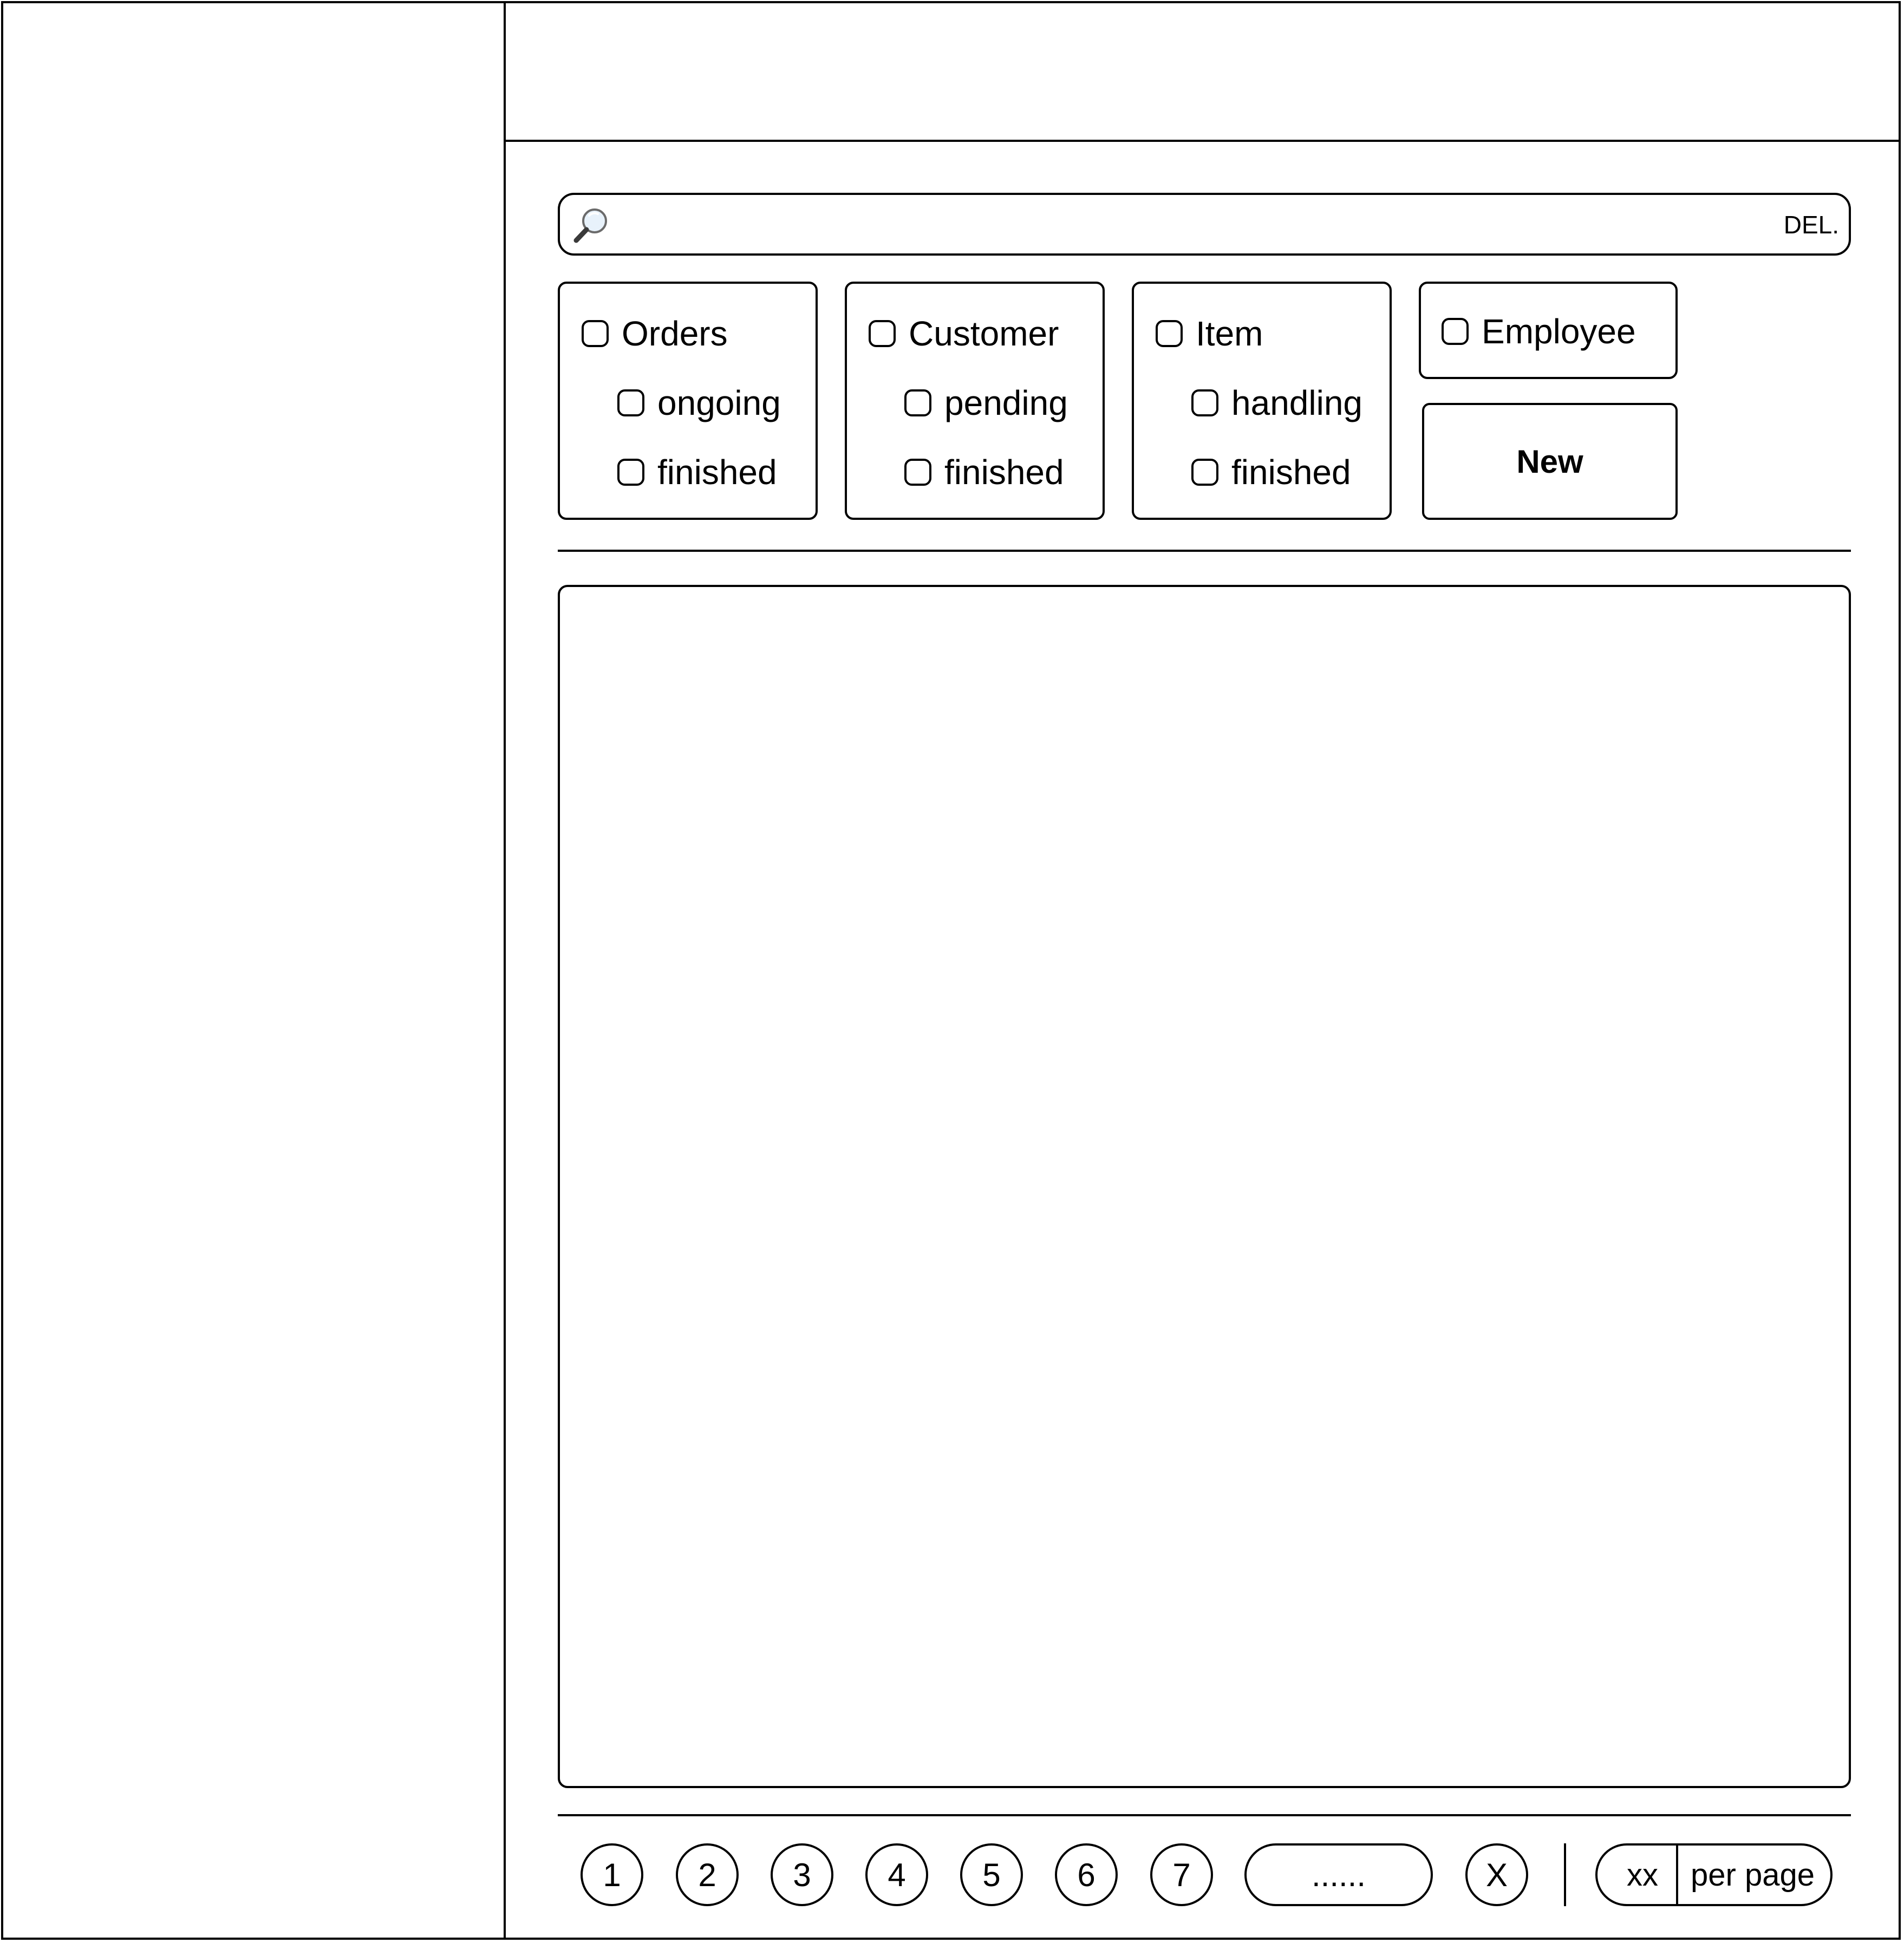 Image resolution: width=1904 pixels, height=1943 pixels. I want to click on magnifier-icon, so click(590, 225).